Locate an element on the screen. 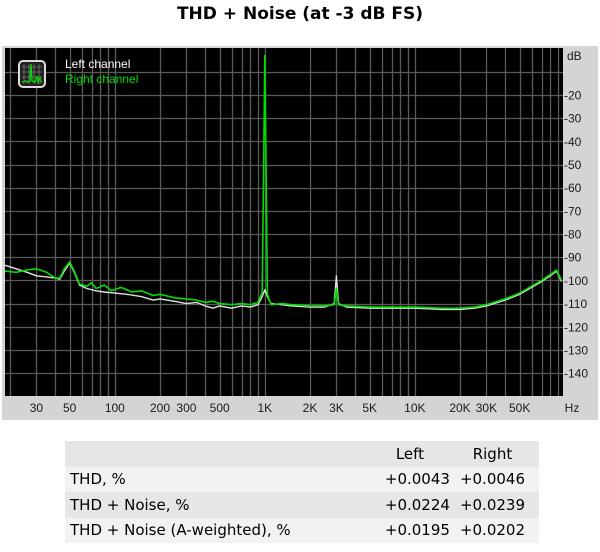 The height and width of the screenshot is (552, 600). legend: Left channelRight channel is located at coordinates (78, 72).